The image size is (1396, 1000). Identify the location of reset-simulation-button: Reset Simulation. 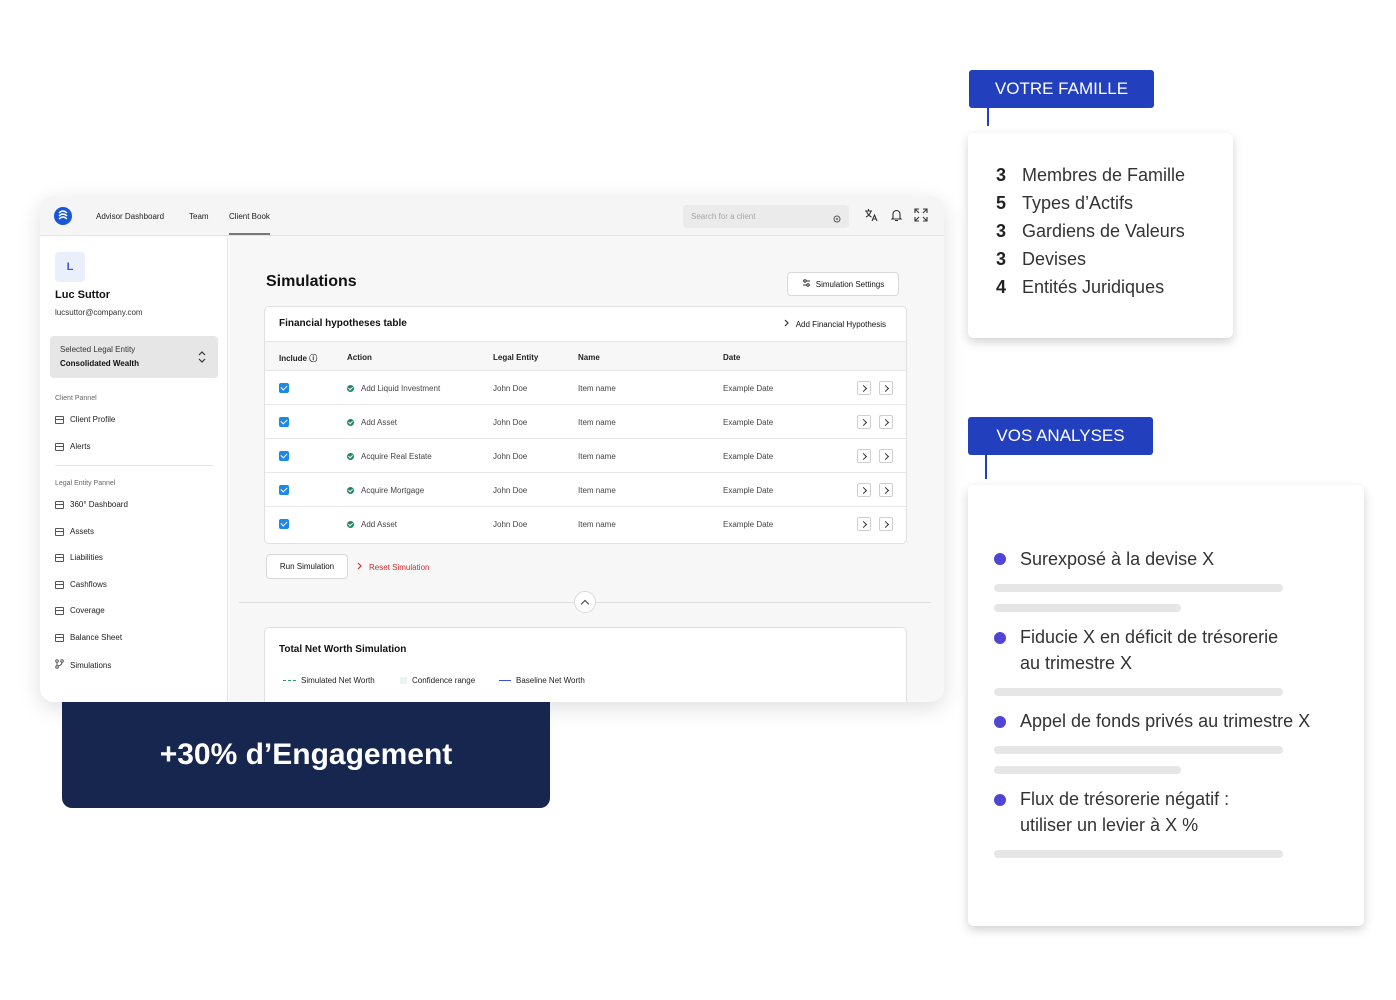
(393, 567).